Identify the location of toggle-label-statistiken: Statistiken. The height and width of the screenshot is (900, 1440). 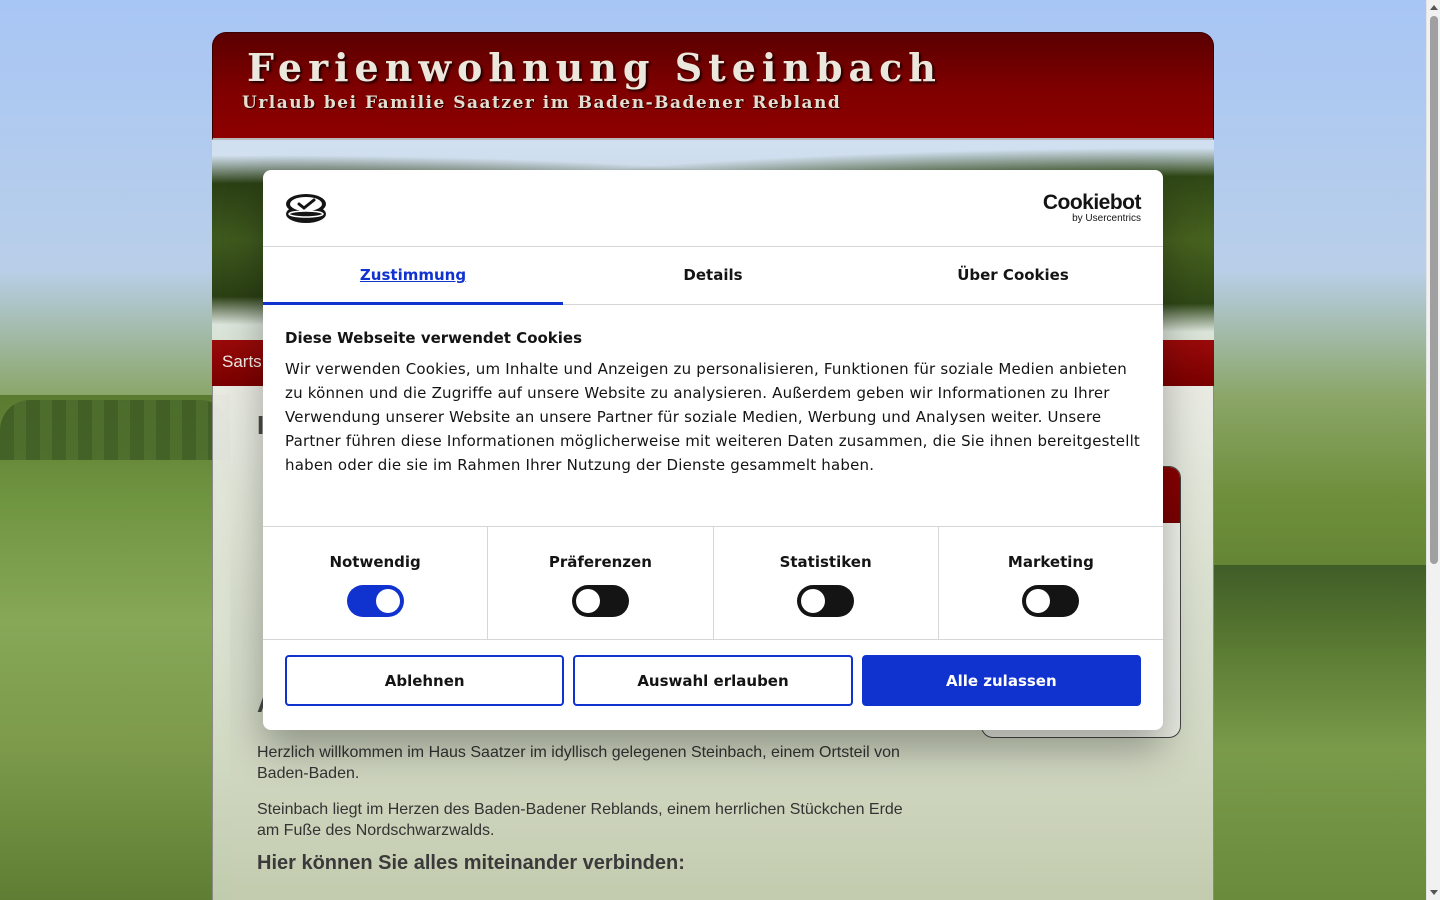
(825, 562).